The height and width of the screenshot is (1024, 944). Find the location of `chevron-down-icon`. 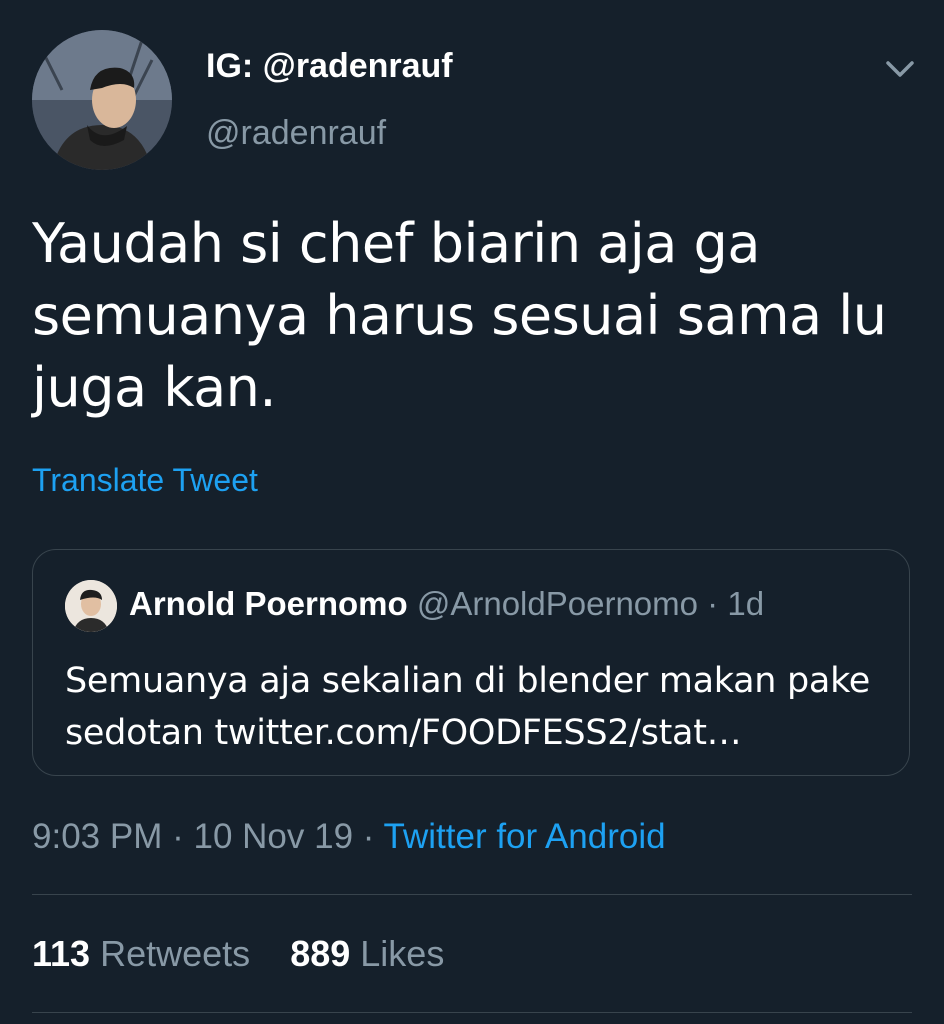

chevron-down-icon is located at coordinates (900, 69).